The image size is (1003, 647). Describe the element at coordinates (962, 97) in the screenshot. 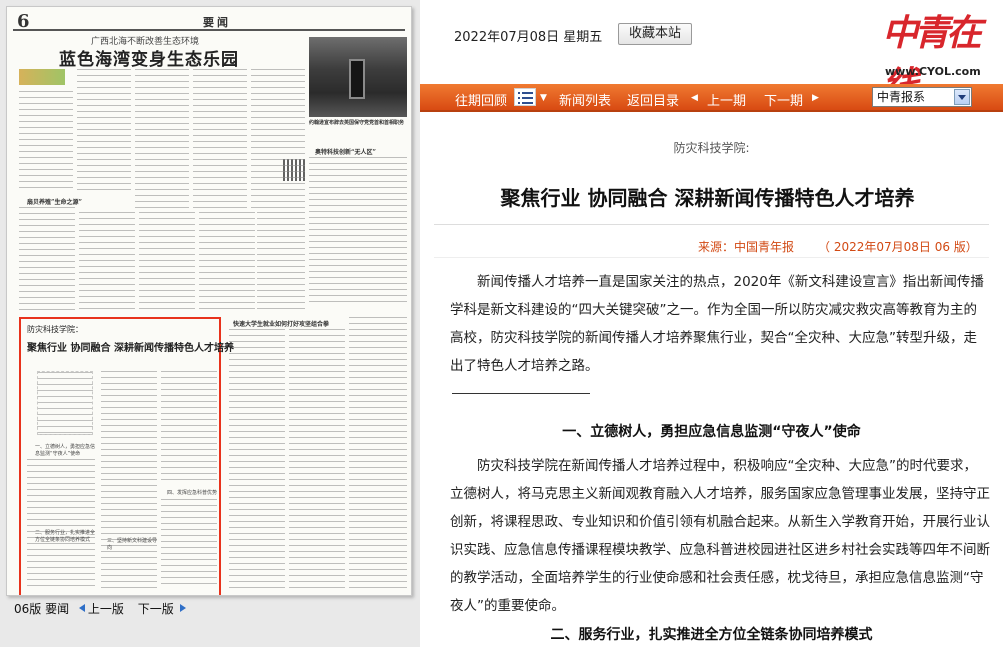

I see `dropdown-arrow-icon` at that location.